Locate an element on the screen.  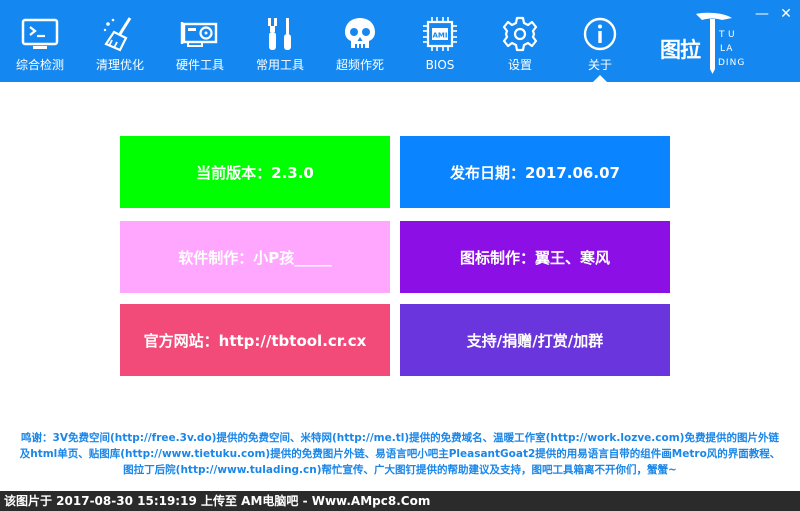
release-date-text: 发布日期：2017.06.07 is located at coordinates (535, 172).